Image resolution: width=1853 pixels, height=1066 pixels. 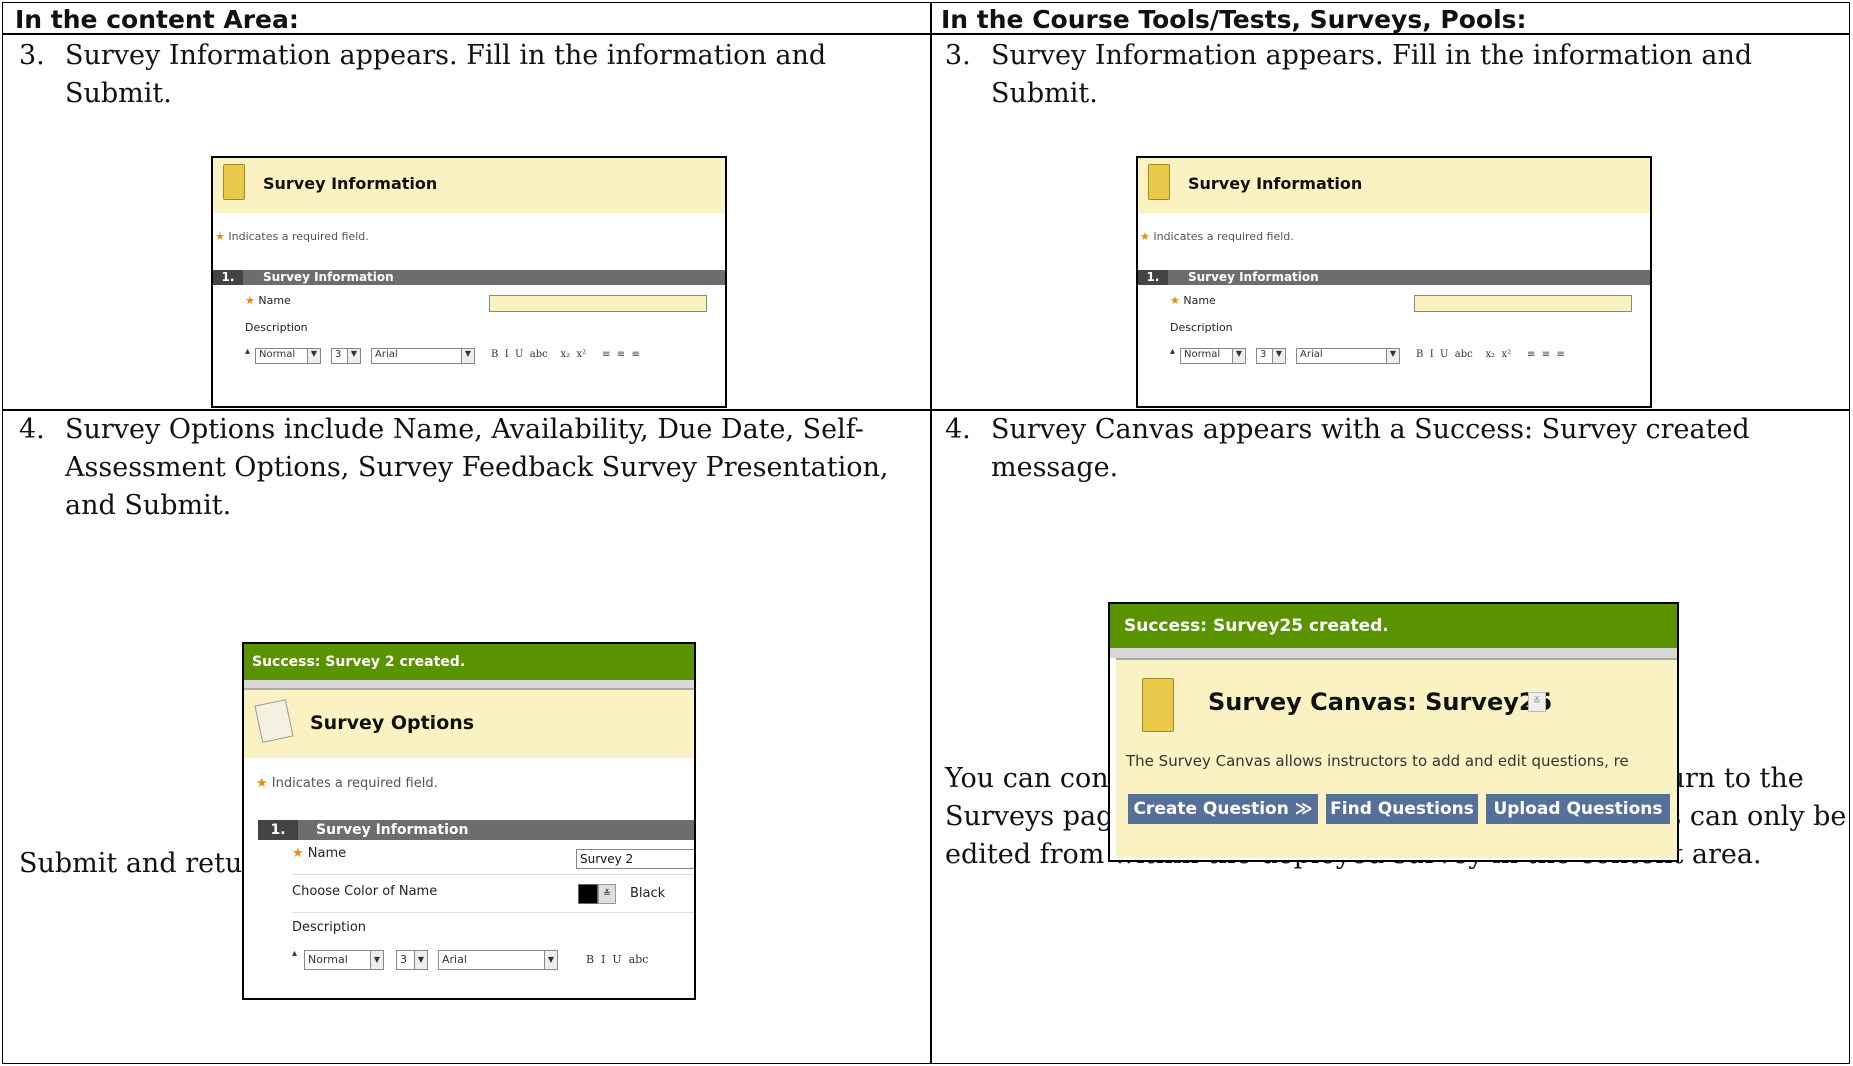 What do you see at coordinates (1578, 809) in the screenshot?
I see `upload-questions-button: Upload Questions` at bounding box center [1578, 809].